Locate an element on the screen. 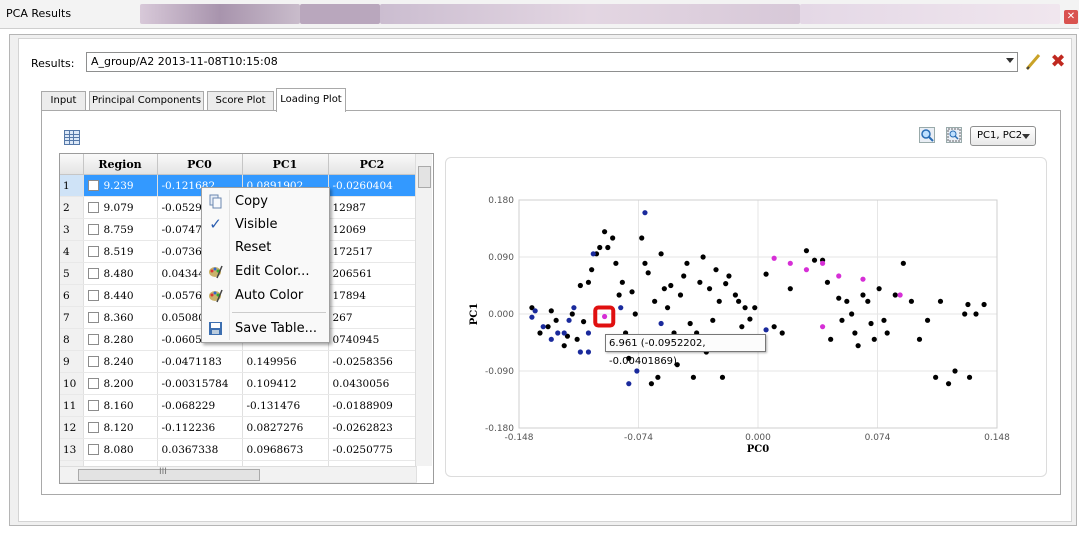  pc2-cell: 206561 is located at coordinates (372, 273).